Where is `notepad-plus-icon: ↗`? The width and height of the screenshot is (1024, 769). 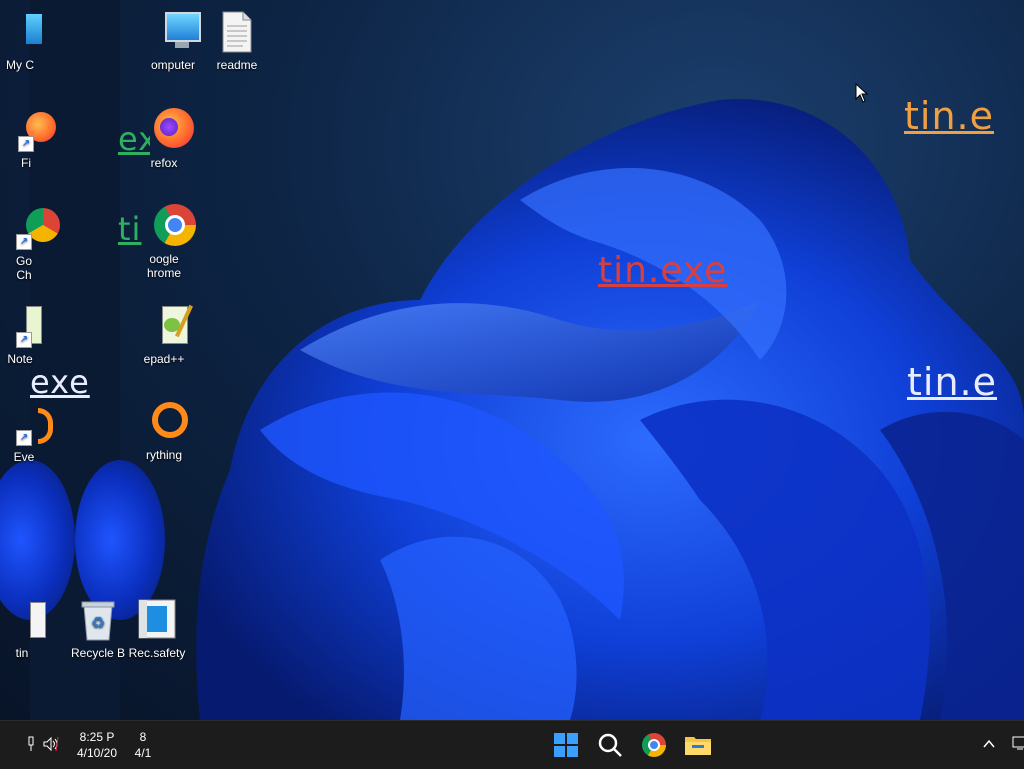
notepad-plus-icon: ↗ is located at coordinates (21, 326).